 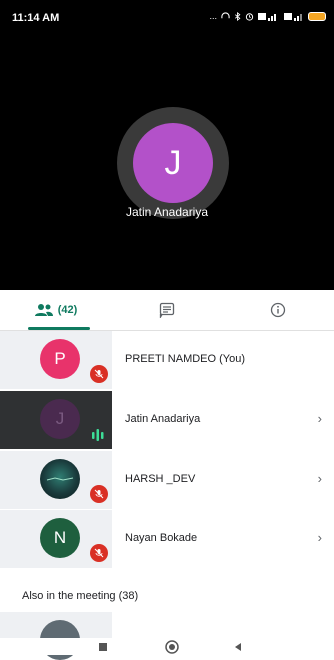 I want to click on main-avatar: J, so click(x=173, y=163).